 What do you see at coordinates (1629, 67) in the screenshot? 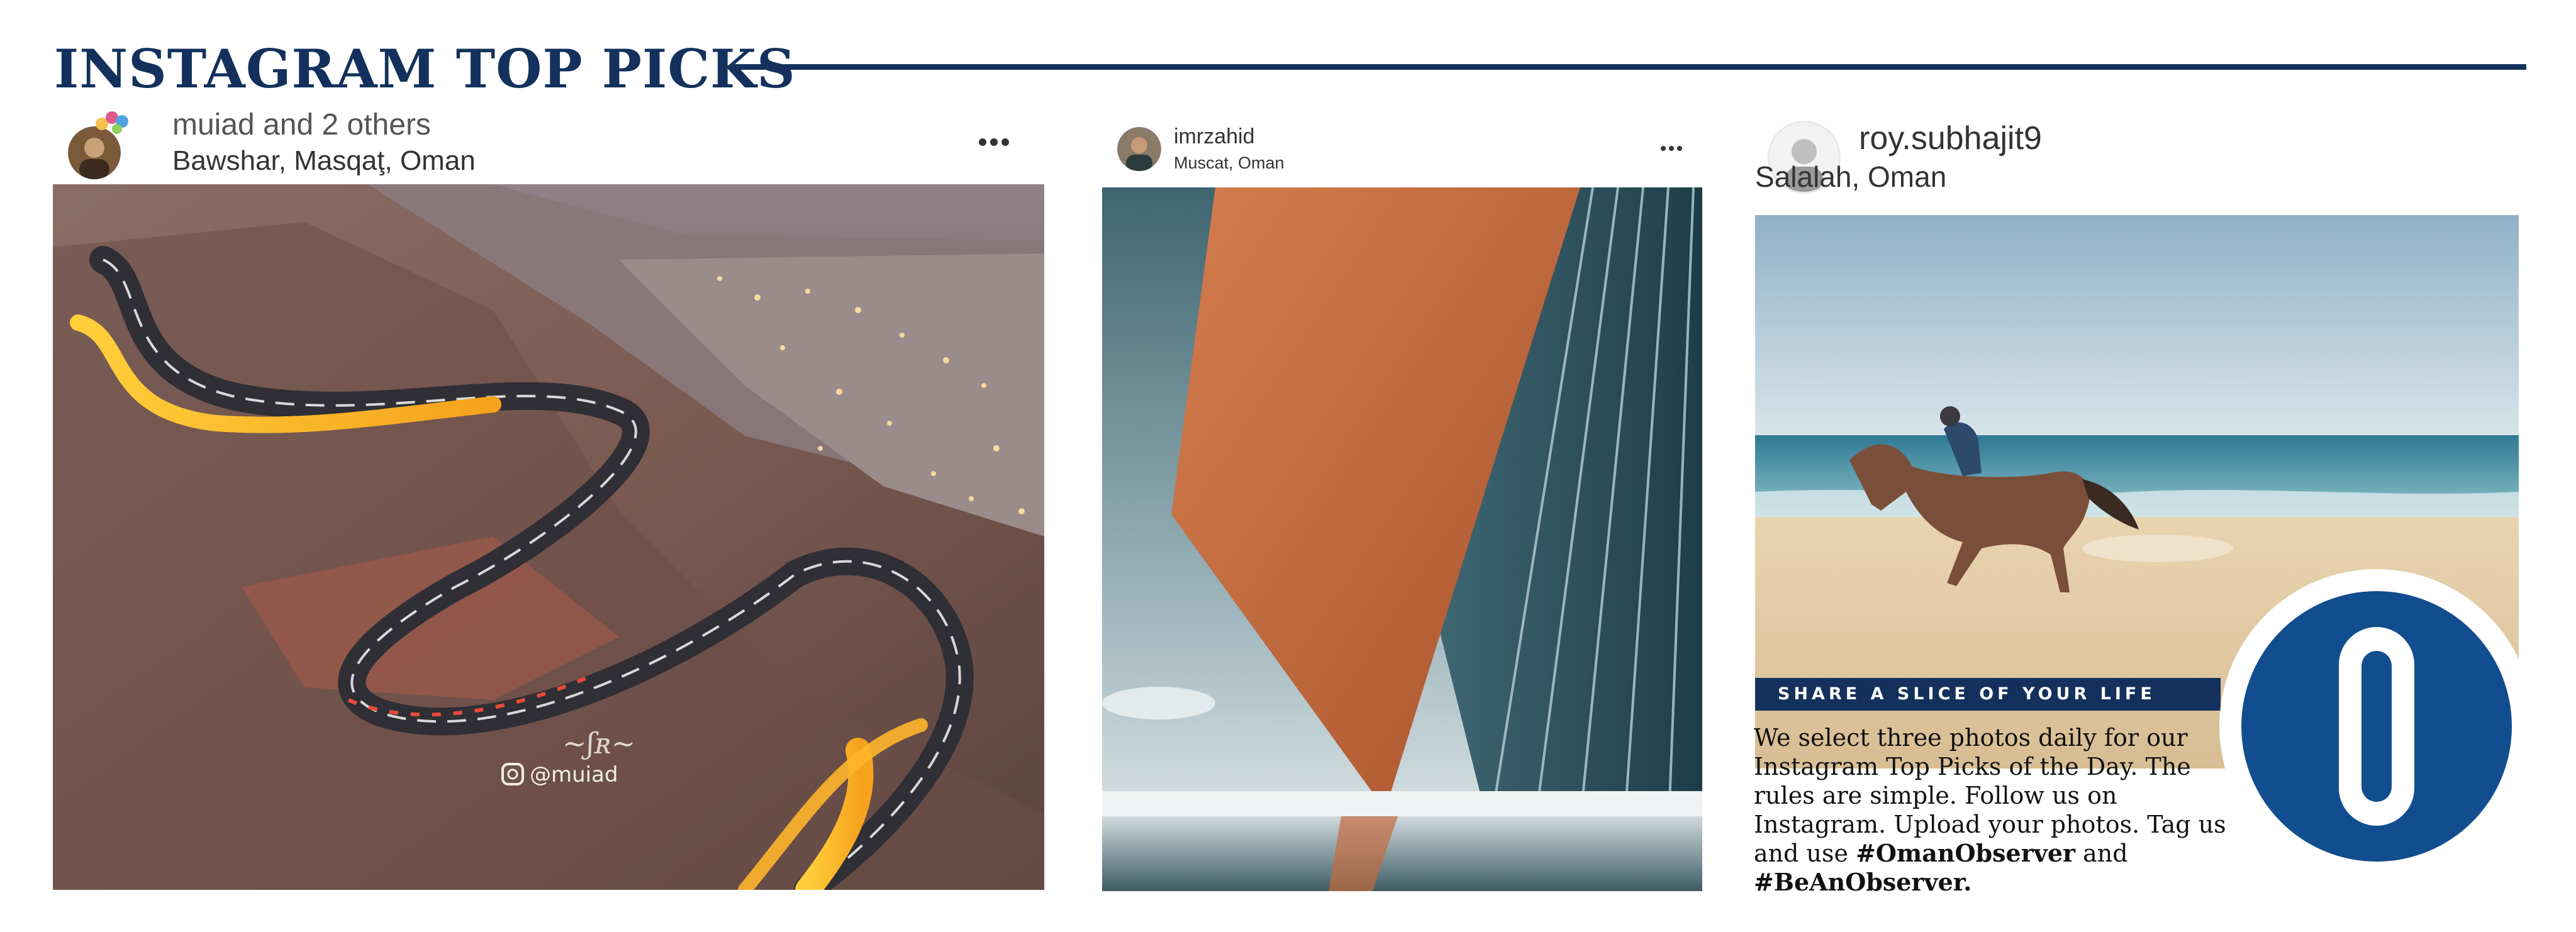
I see `header-divider` at bounding box center [1629, 67].